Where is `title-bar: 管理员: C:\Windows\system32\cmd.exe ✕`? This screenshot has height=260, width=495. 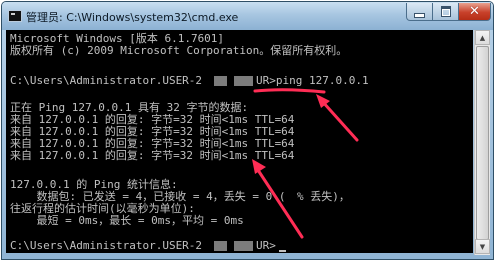
title-bar: 管理员: C:\Windows\system32\cmd.exe ✕ is located at coordinates (247, 16).